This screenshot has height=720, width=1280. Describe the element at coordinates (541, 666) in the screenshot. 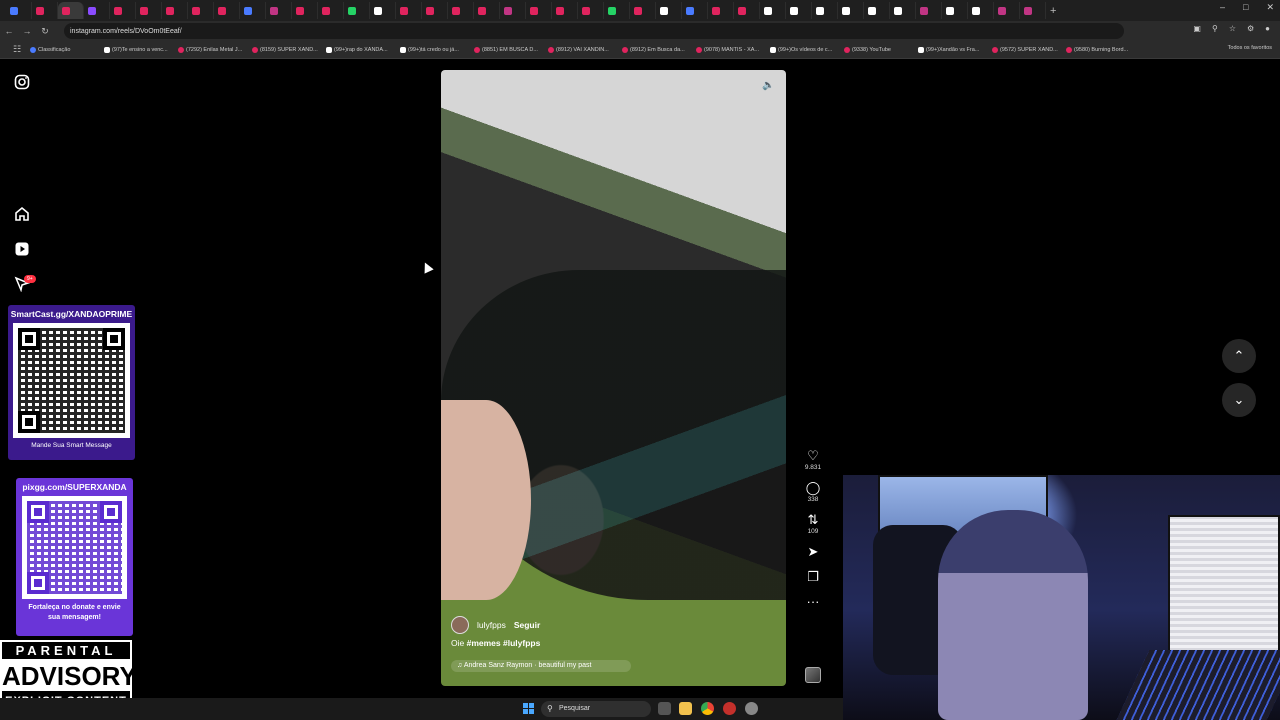

I see `reel-audio-track: ♫ Andrea Sanz Raymon · beautiful my past` at that location.